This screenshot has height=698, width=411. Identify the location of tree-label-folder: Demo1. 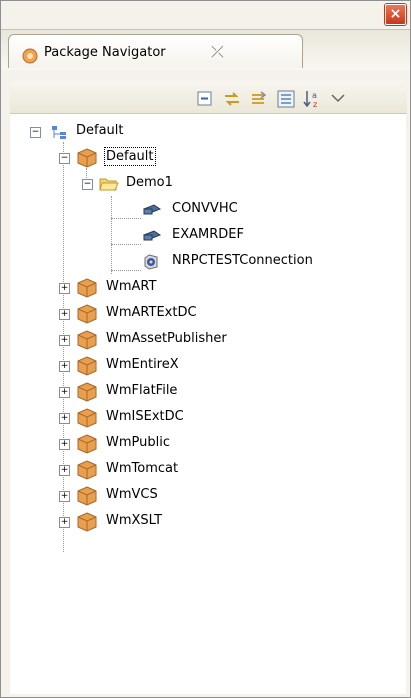
(149, 182).